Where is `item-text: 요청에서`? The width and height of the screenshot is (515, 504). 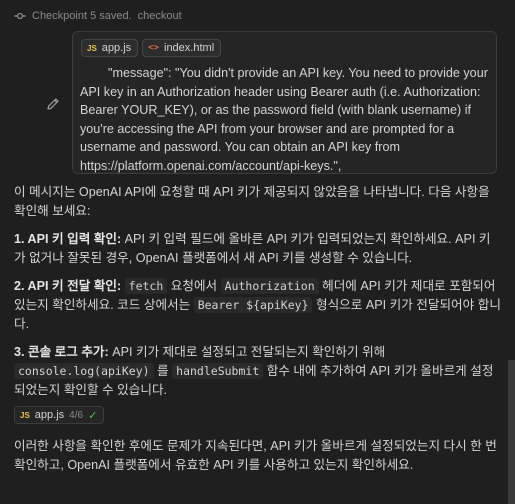 item-text: 요청에서 is located at coordinates (194, 286).